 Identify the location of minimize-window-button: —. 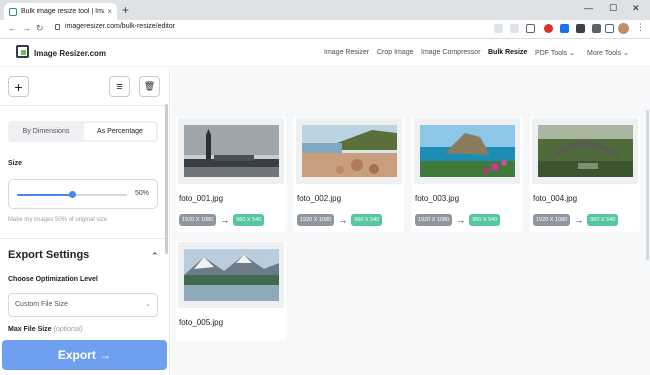
(588, 8).